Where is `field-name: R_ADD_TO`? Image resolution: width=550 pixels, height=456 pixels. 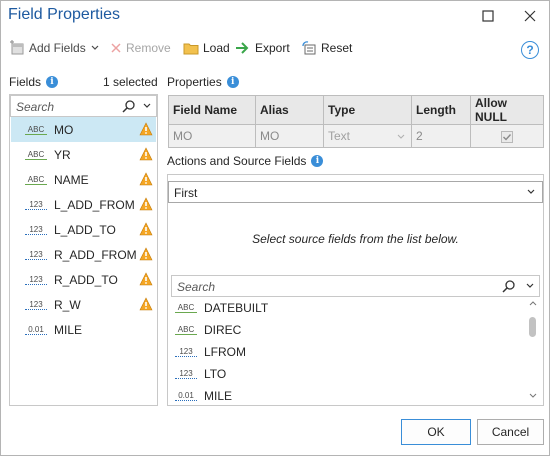 field-name: R_ADD_TO is located at coordinates (86, 279).